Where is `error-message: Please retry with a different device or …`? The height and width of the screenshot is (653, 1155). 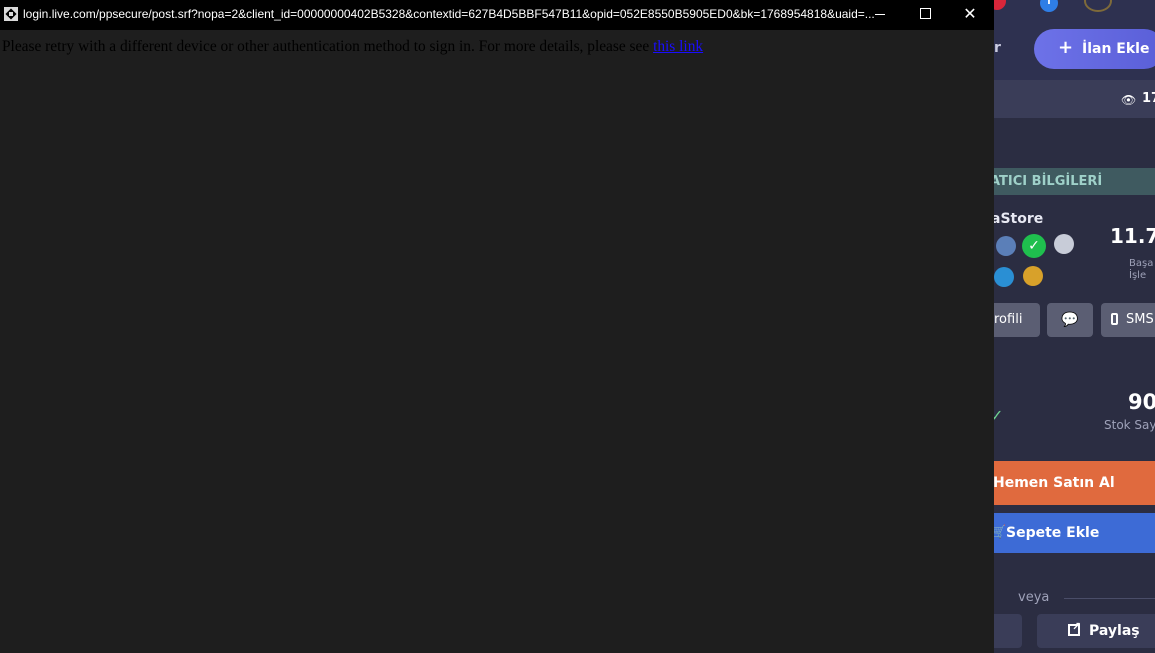 error-message: Please retry with a different device or … is located at coordinates (352, 47).